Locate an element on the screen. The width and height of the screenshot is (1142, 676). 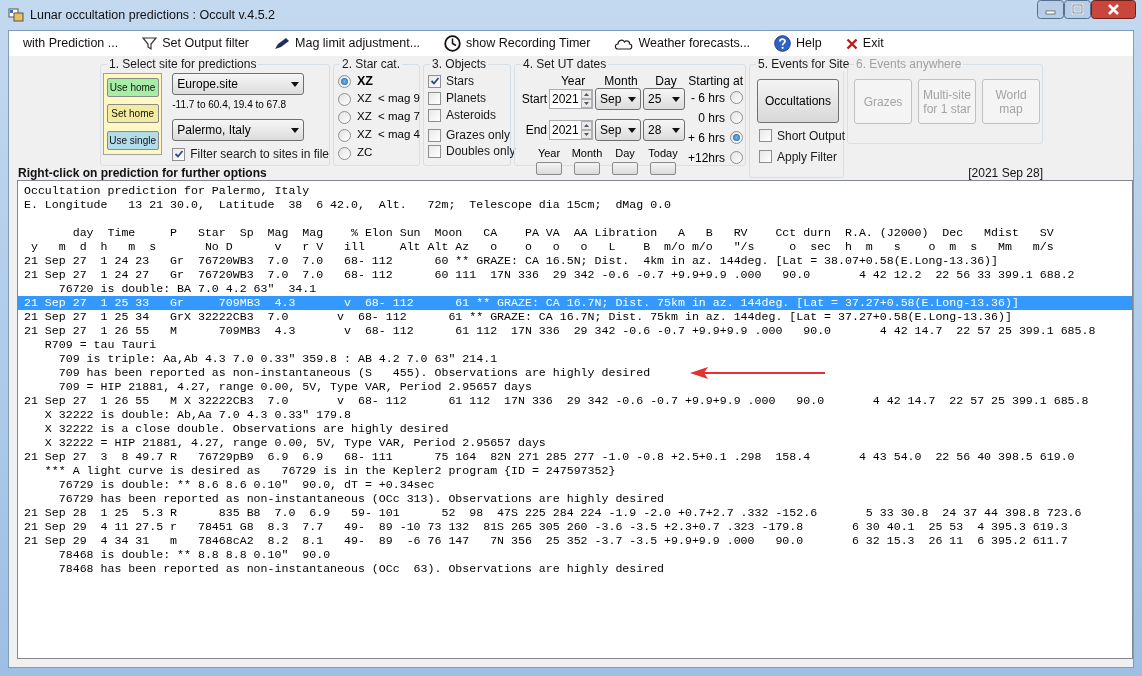
button-caption: Today is located at coordinates (663, 153).